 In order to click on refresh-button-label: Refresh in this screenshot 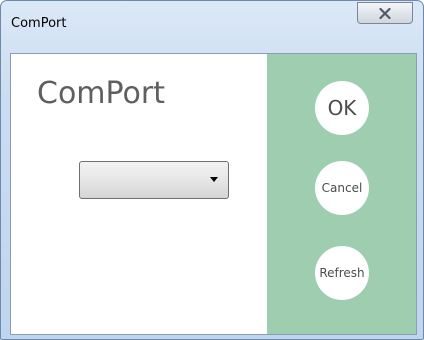, I will do `click(342, 273)`.